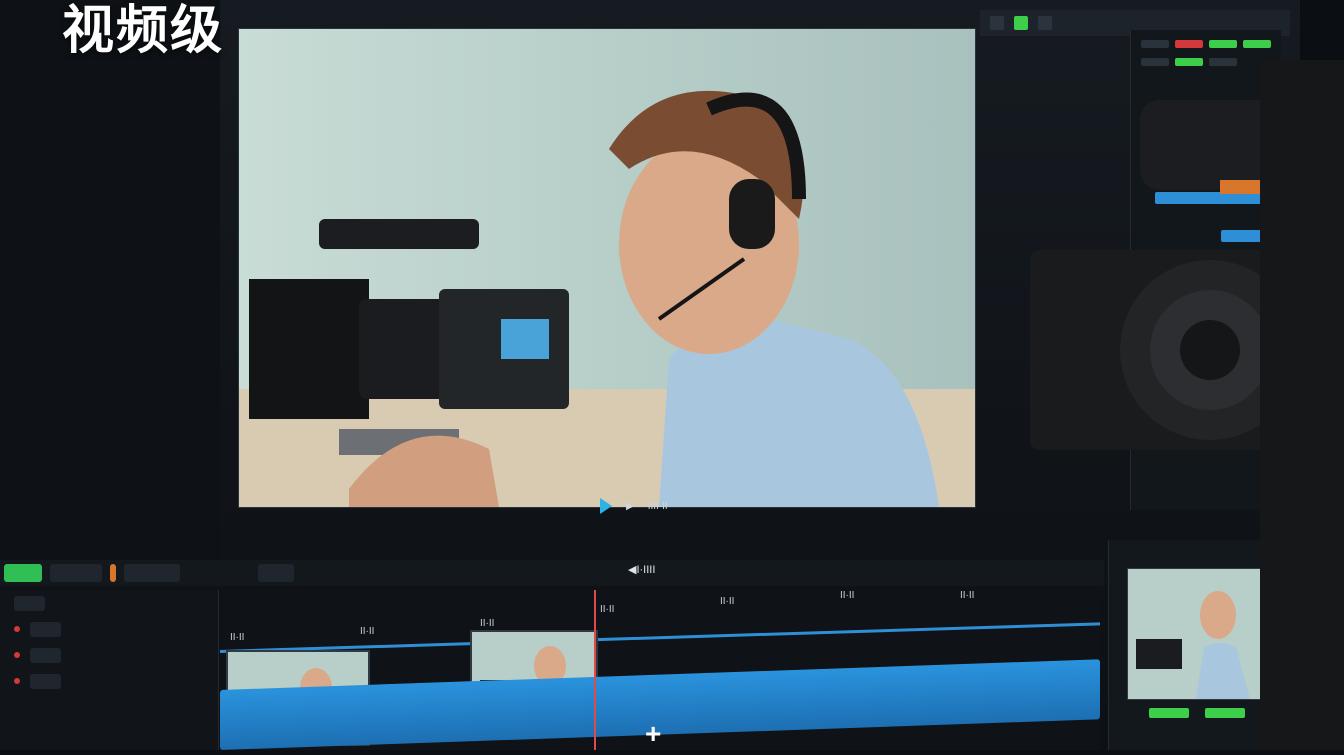 The height and width of the screenshot is (755, 1344). I want to click on player-controls: ▶ IIII·II, so click(634, 506).